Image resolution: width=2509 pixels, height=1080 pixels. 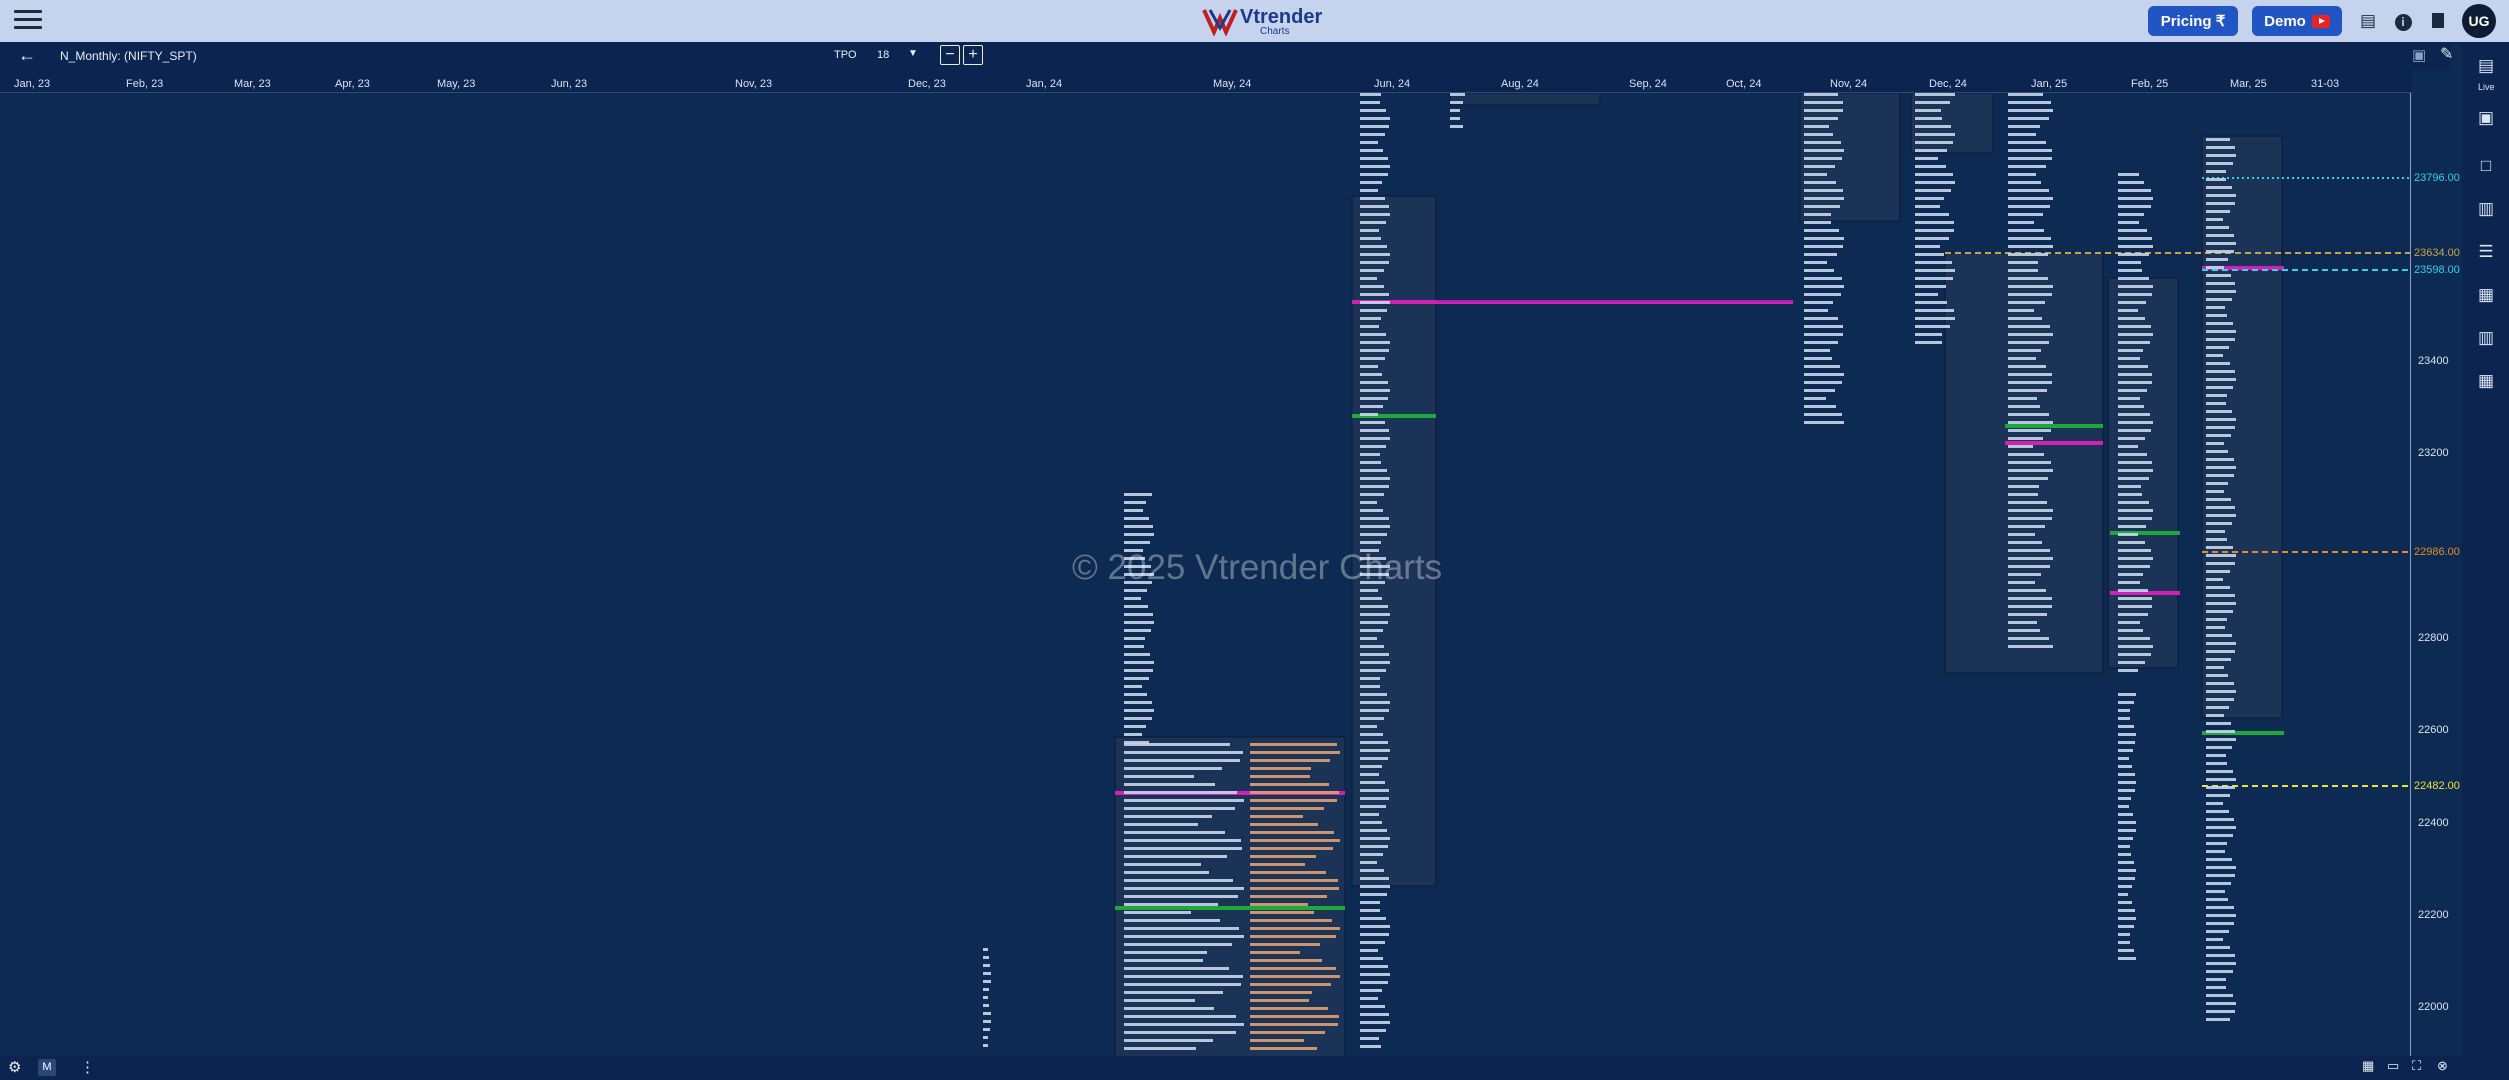 What do you see at coordinates (1261, 21) in the screenshot?
I see `vtrender-logo: Vtrender Charts` at bounding box center [1261, 21].